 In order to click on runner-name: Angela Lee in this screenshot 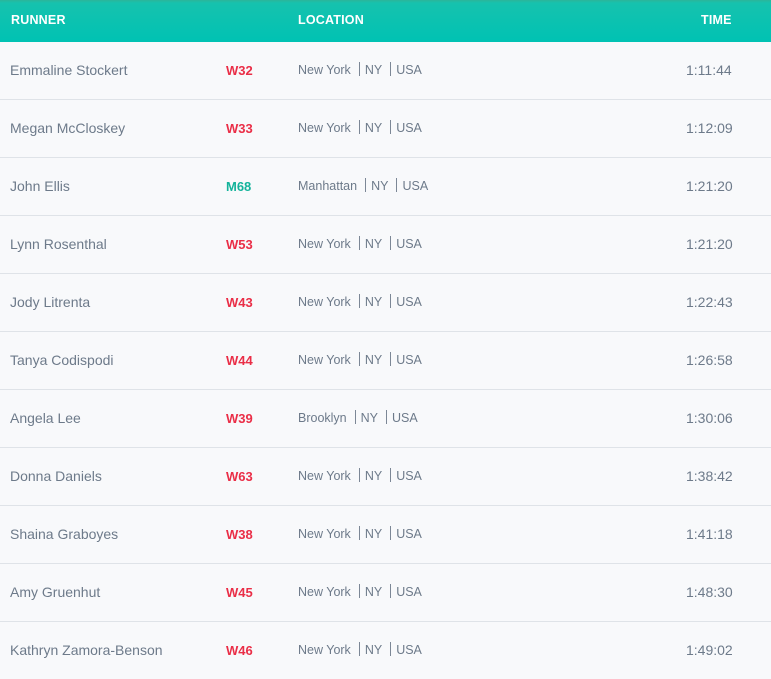, I will do `click(45, 418)`.